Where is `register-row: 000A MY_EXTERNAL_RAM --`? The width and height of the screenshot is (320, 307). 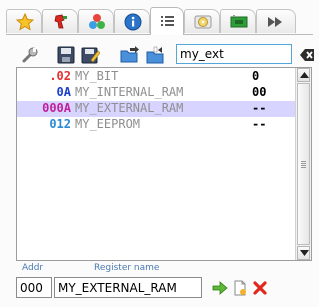 register-row: 000A MY_EXTERNAL_RAM -- is located at coordinates (156, 109).